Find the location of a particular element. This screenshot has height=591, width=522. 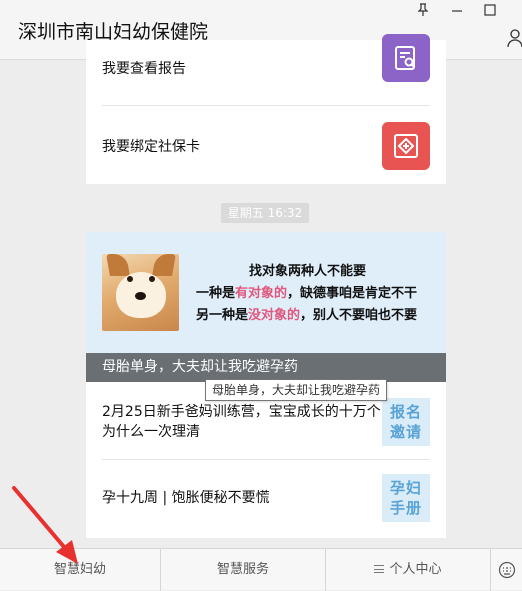

red-annotation-arrow is located at coordinates (45, 525).